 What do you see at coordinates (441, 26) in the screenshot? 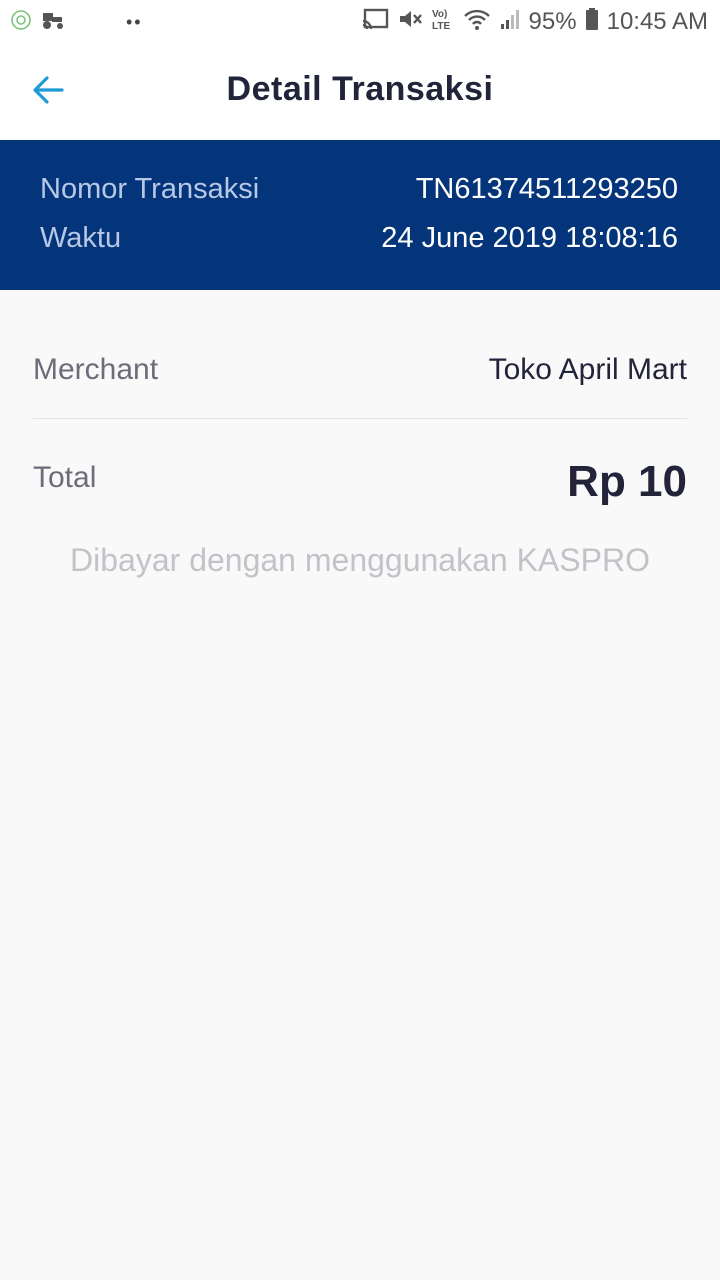
I see `svg-text: LTE` at bounding box center [441, 26].